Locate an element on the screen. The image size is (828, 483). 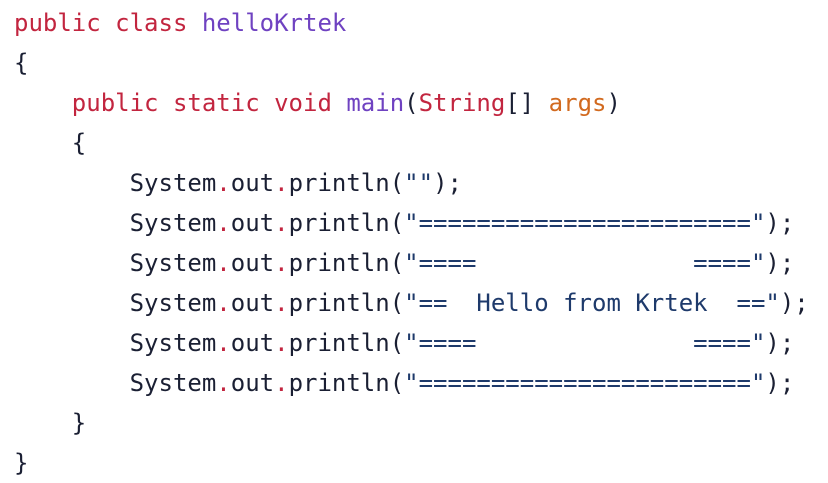
code-token-type: String is located at coordinates (462, 103).